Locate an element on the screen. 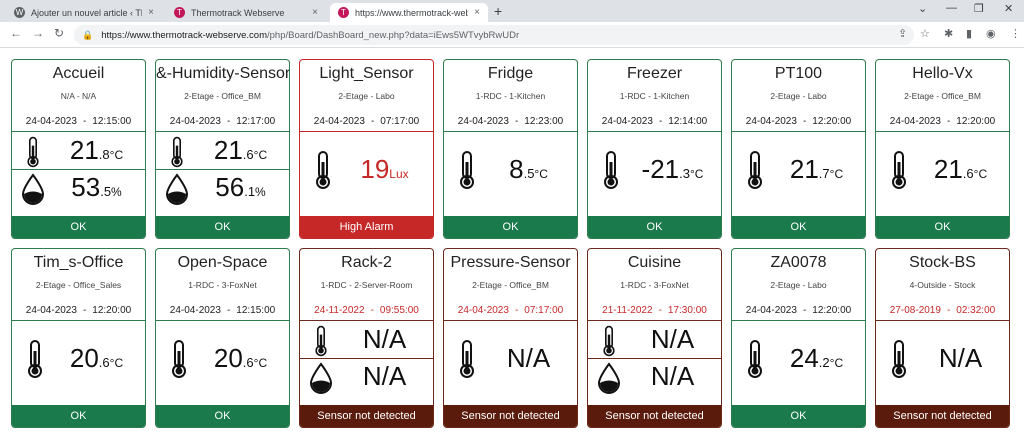  value-integer: -21 is located at coordinates (660, 169).